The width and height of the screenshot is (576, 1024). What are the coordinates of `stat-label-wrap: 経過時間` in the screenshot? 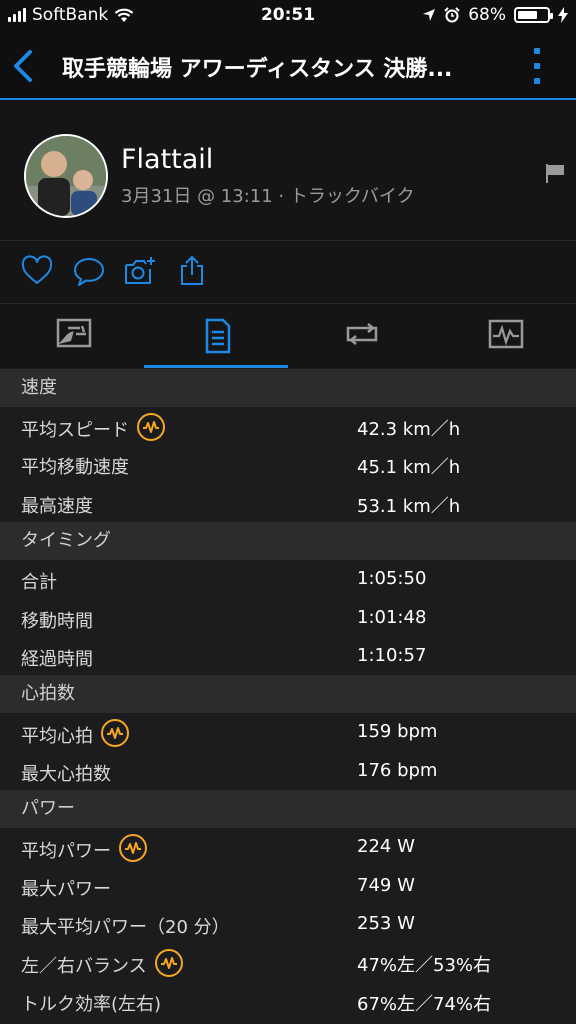 It's located at (57, 658).